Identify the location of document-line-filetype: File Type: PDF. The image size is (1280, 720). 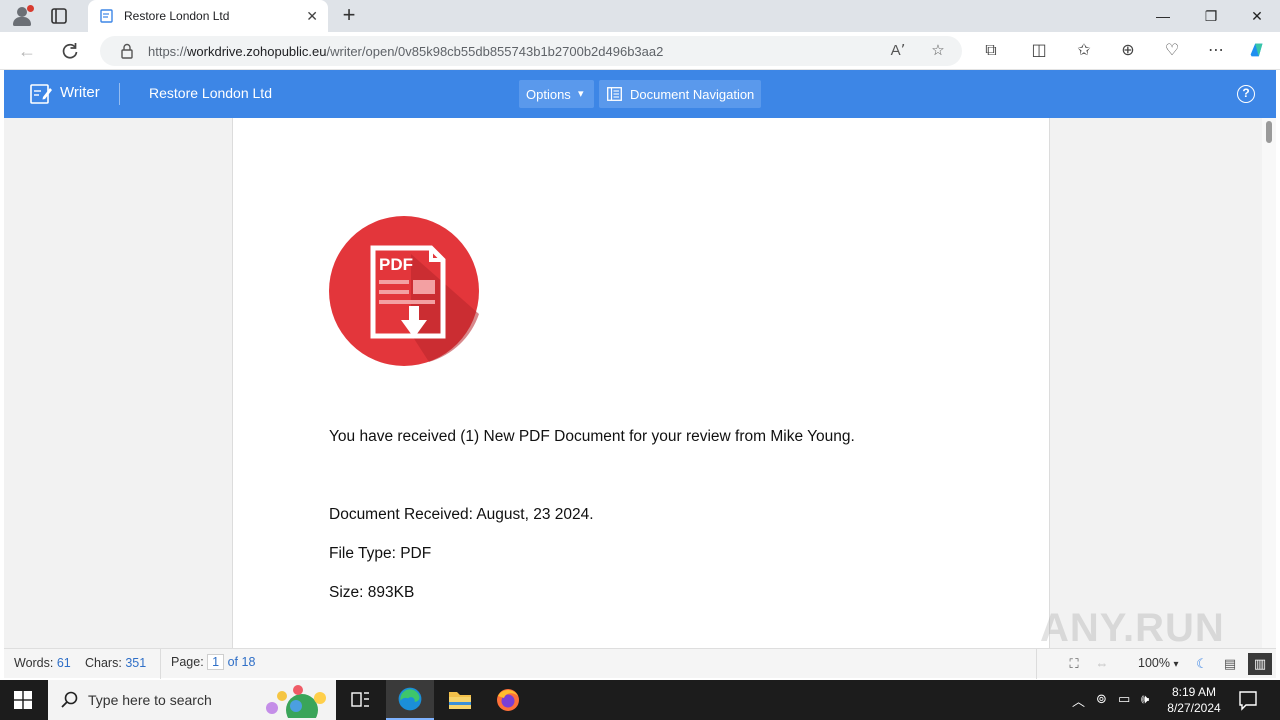
(380, 553).